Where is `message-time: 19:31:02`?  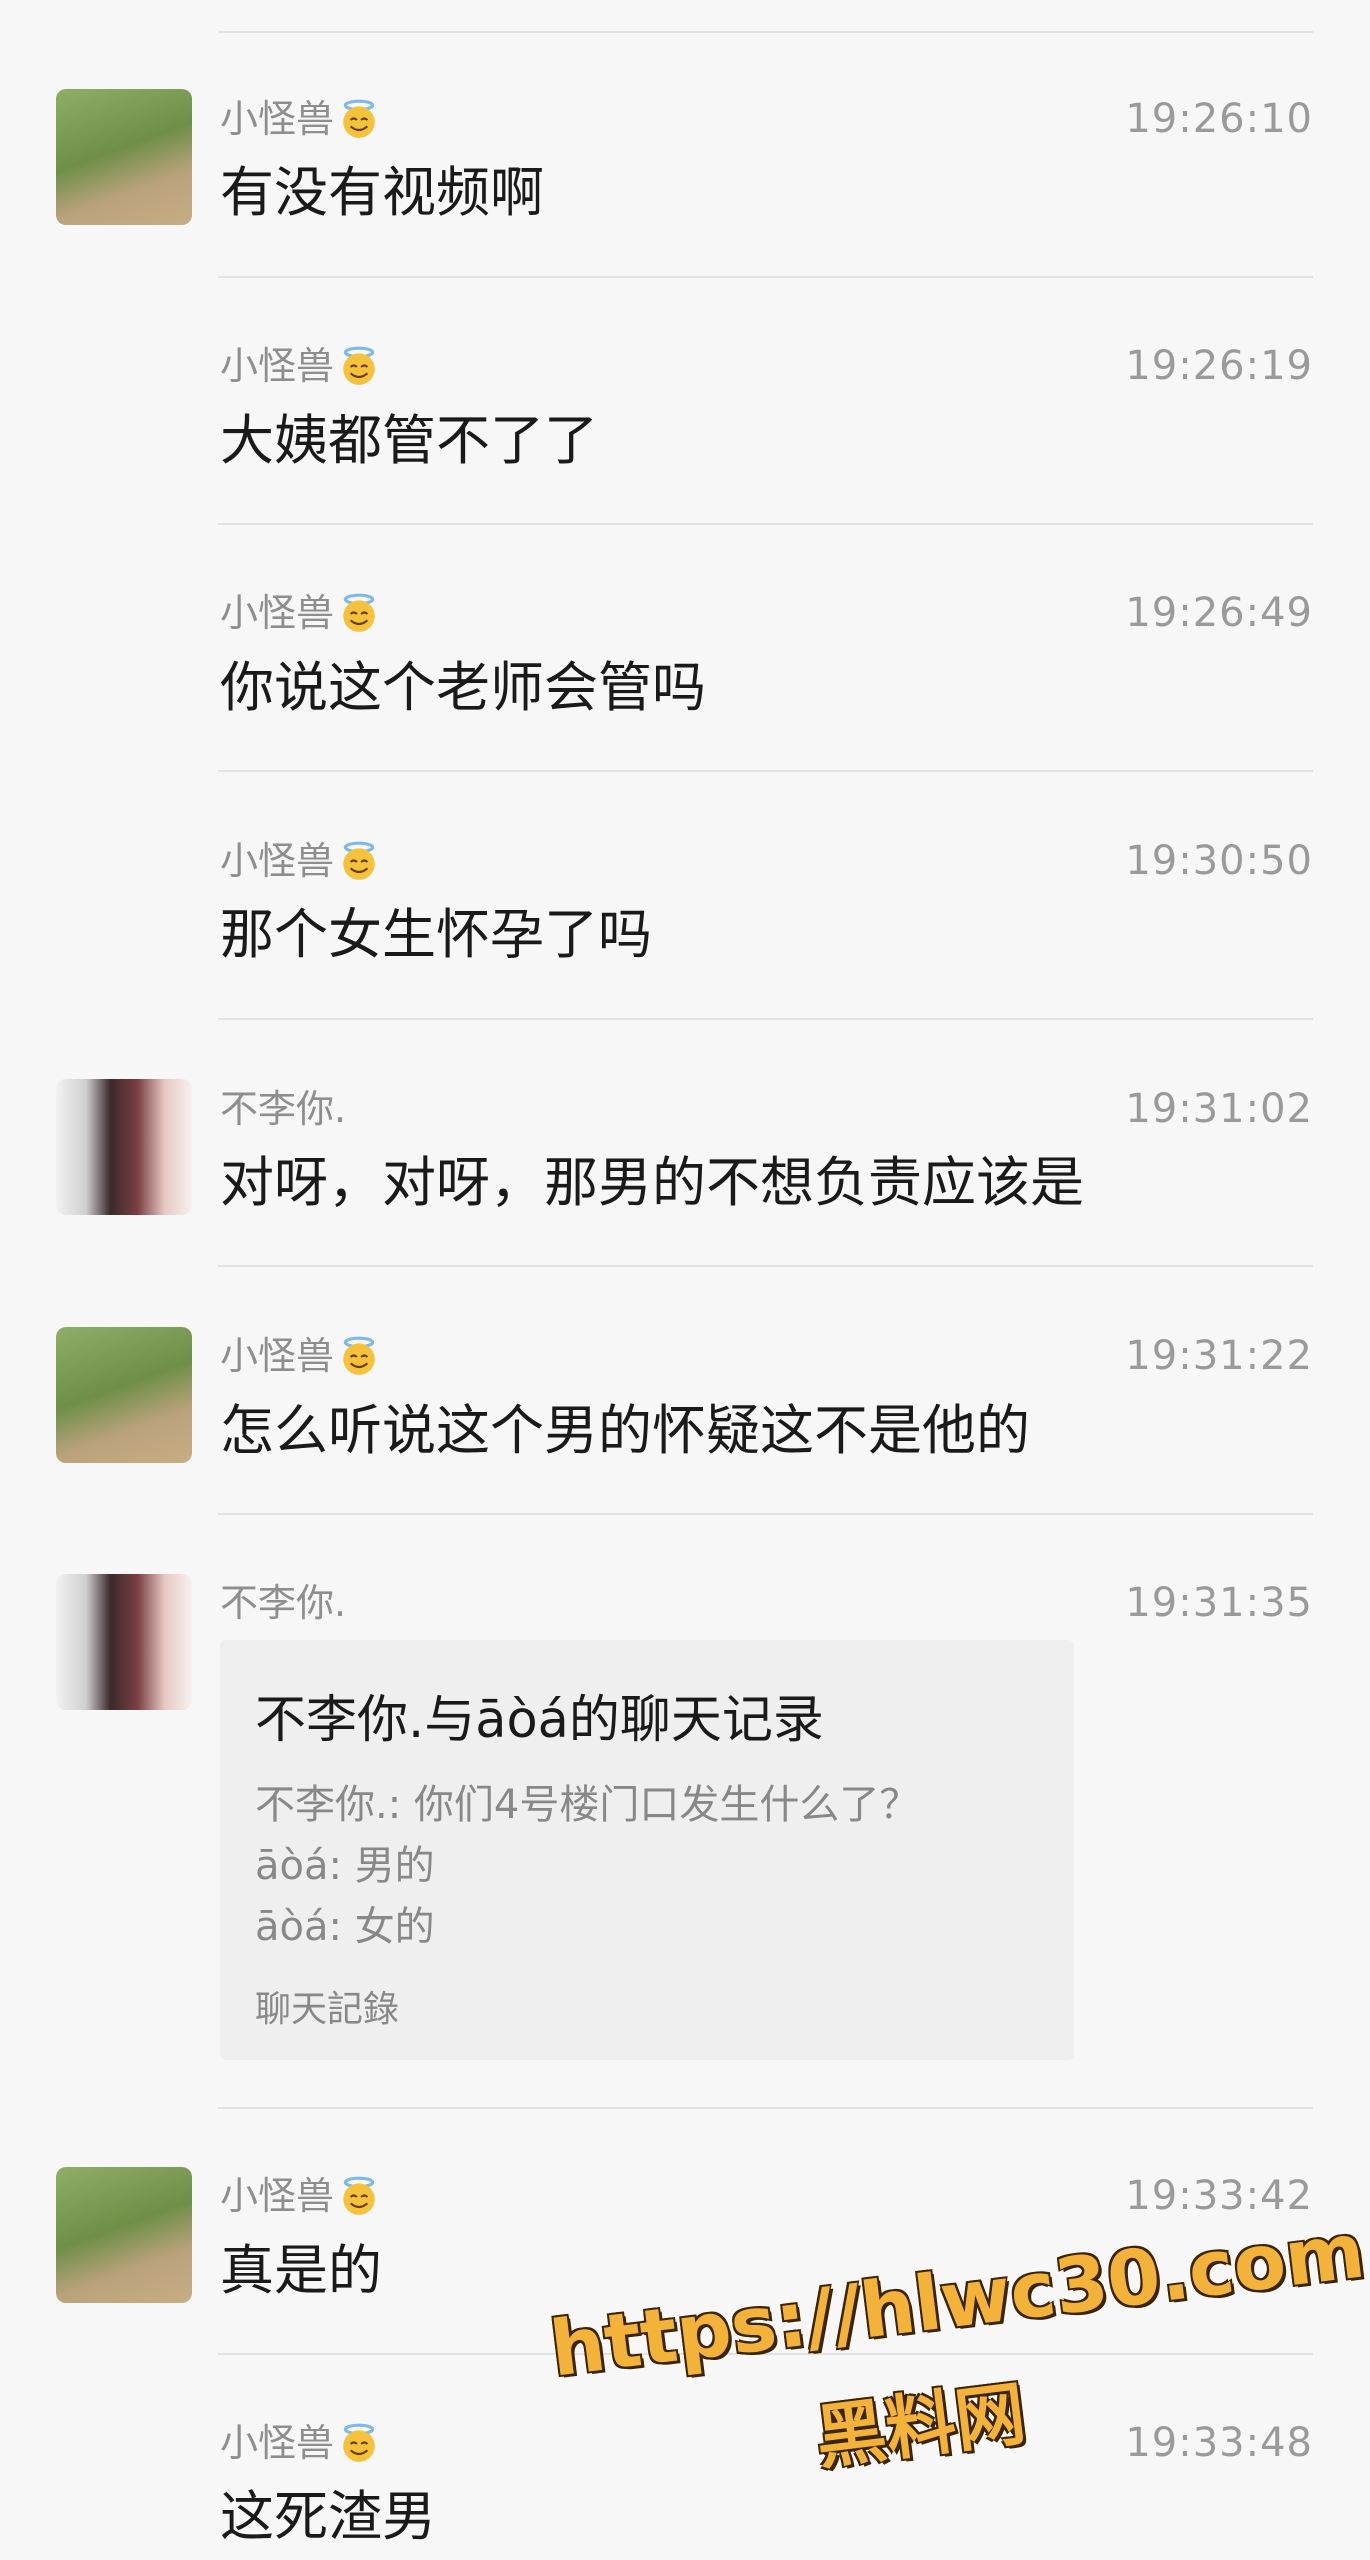 message-time: 19:31:02 is located at coordinates (1219, 1109).